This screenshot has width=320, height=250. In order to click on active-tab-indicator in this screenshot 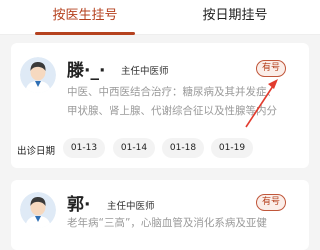, I will do `click(85, 33)`.